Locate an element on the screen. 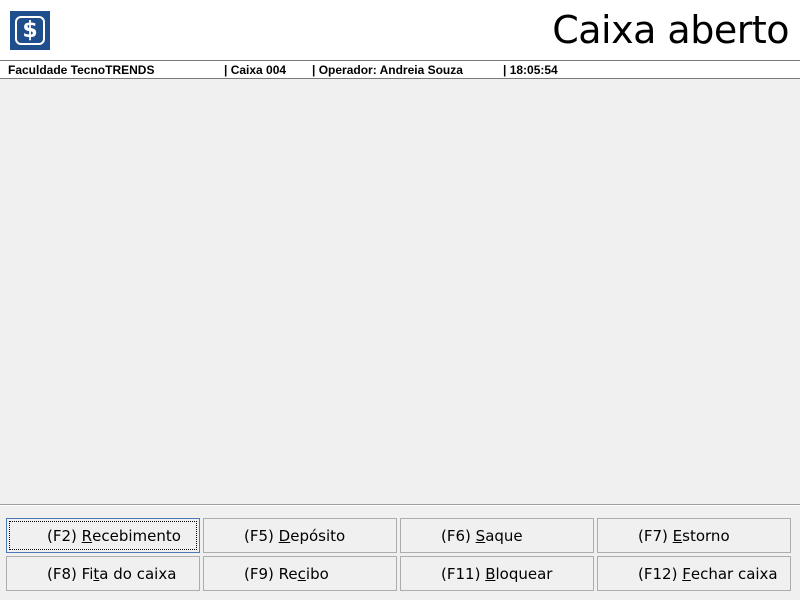 The height and width of the screenshot is (600, 800). button-mnemonic: F is located at coordinates (686, 573).